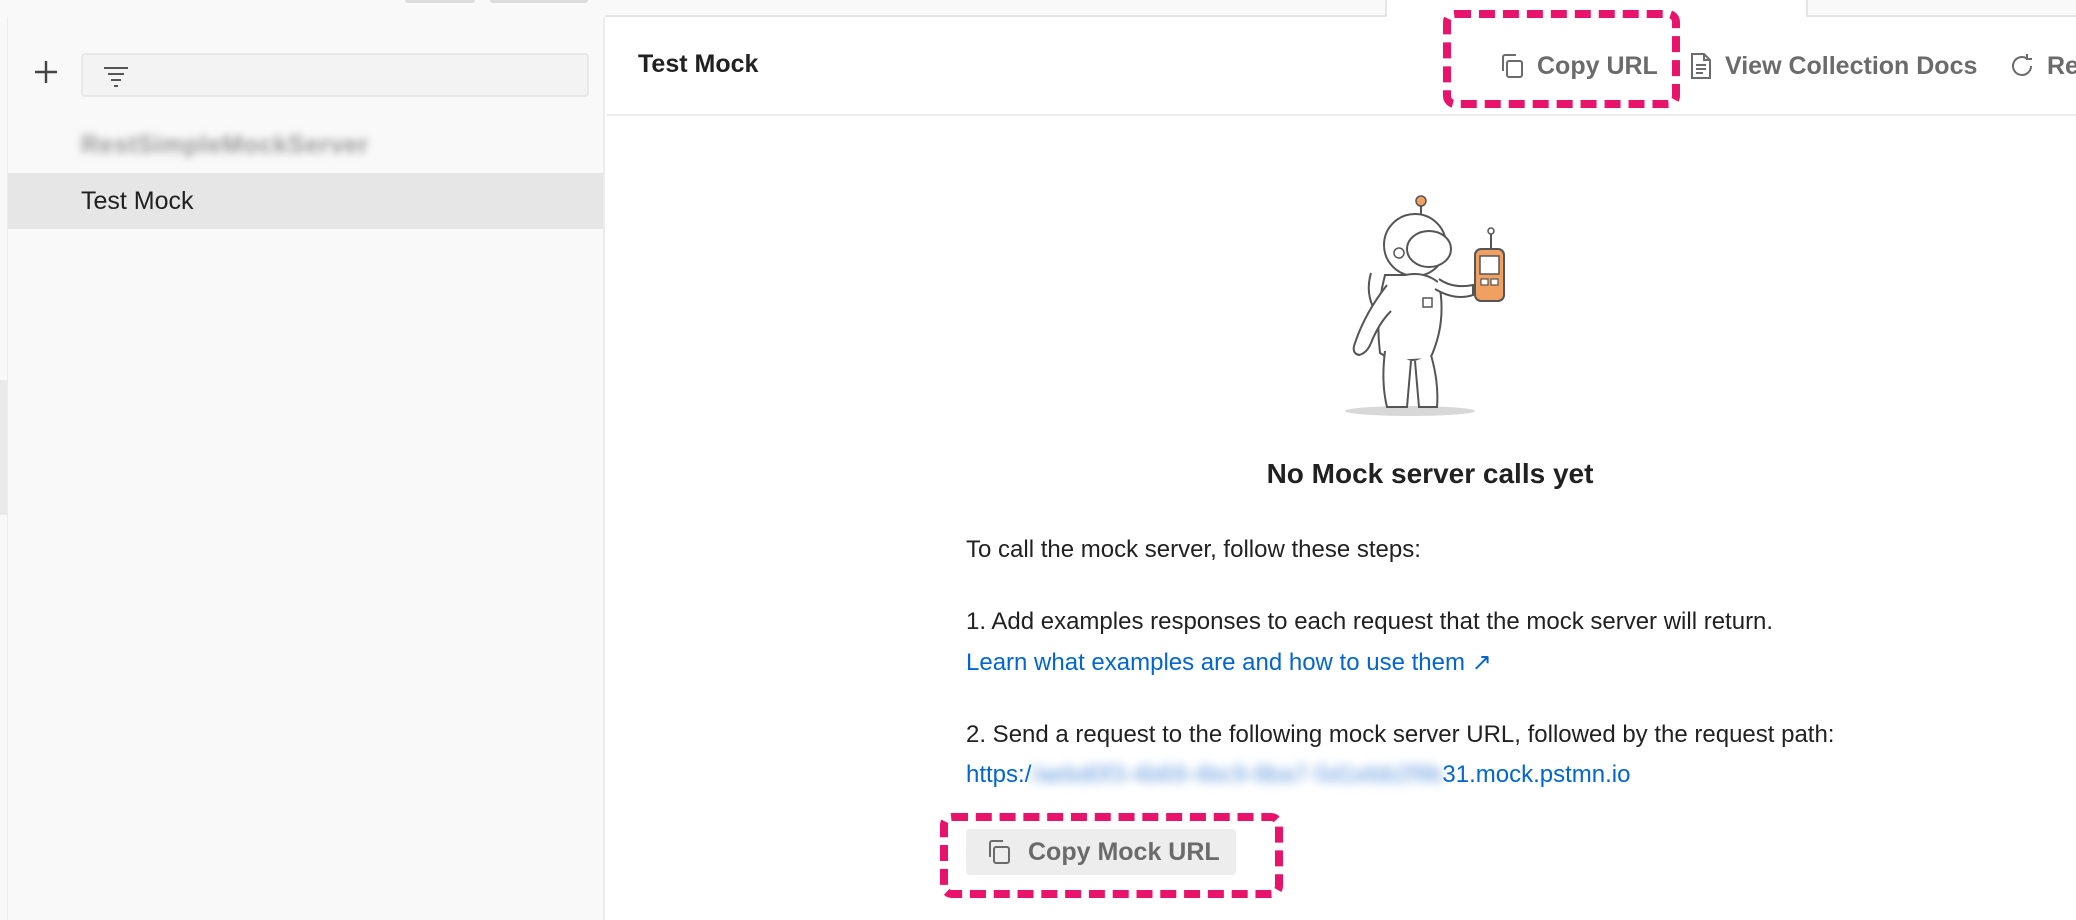 This screenshot has height=920, width=2076. I want to click on list-item-selected: Test Mock, so click(305, 201).